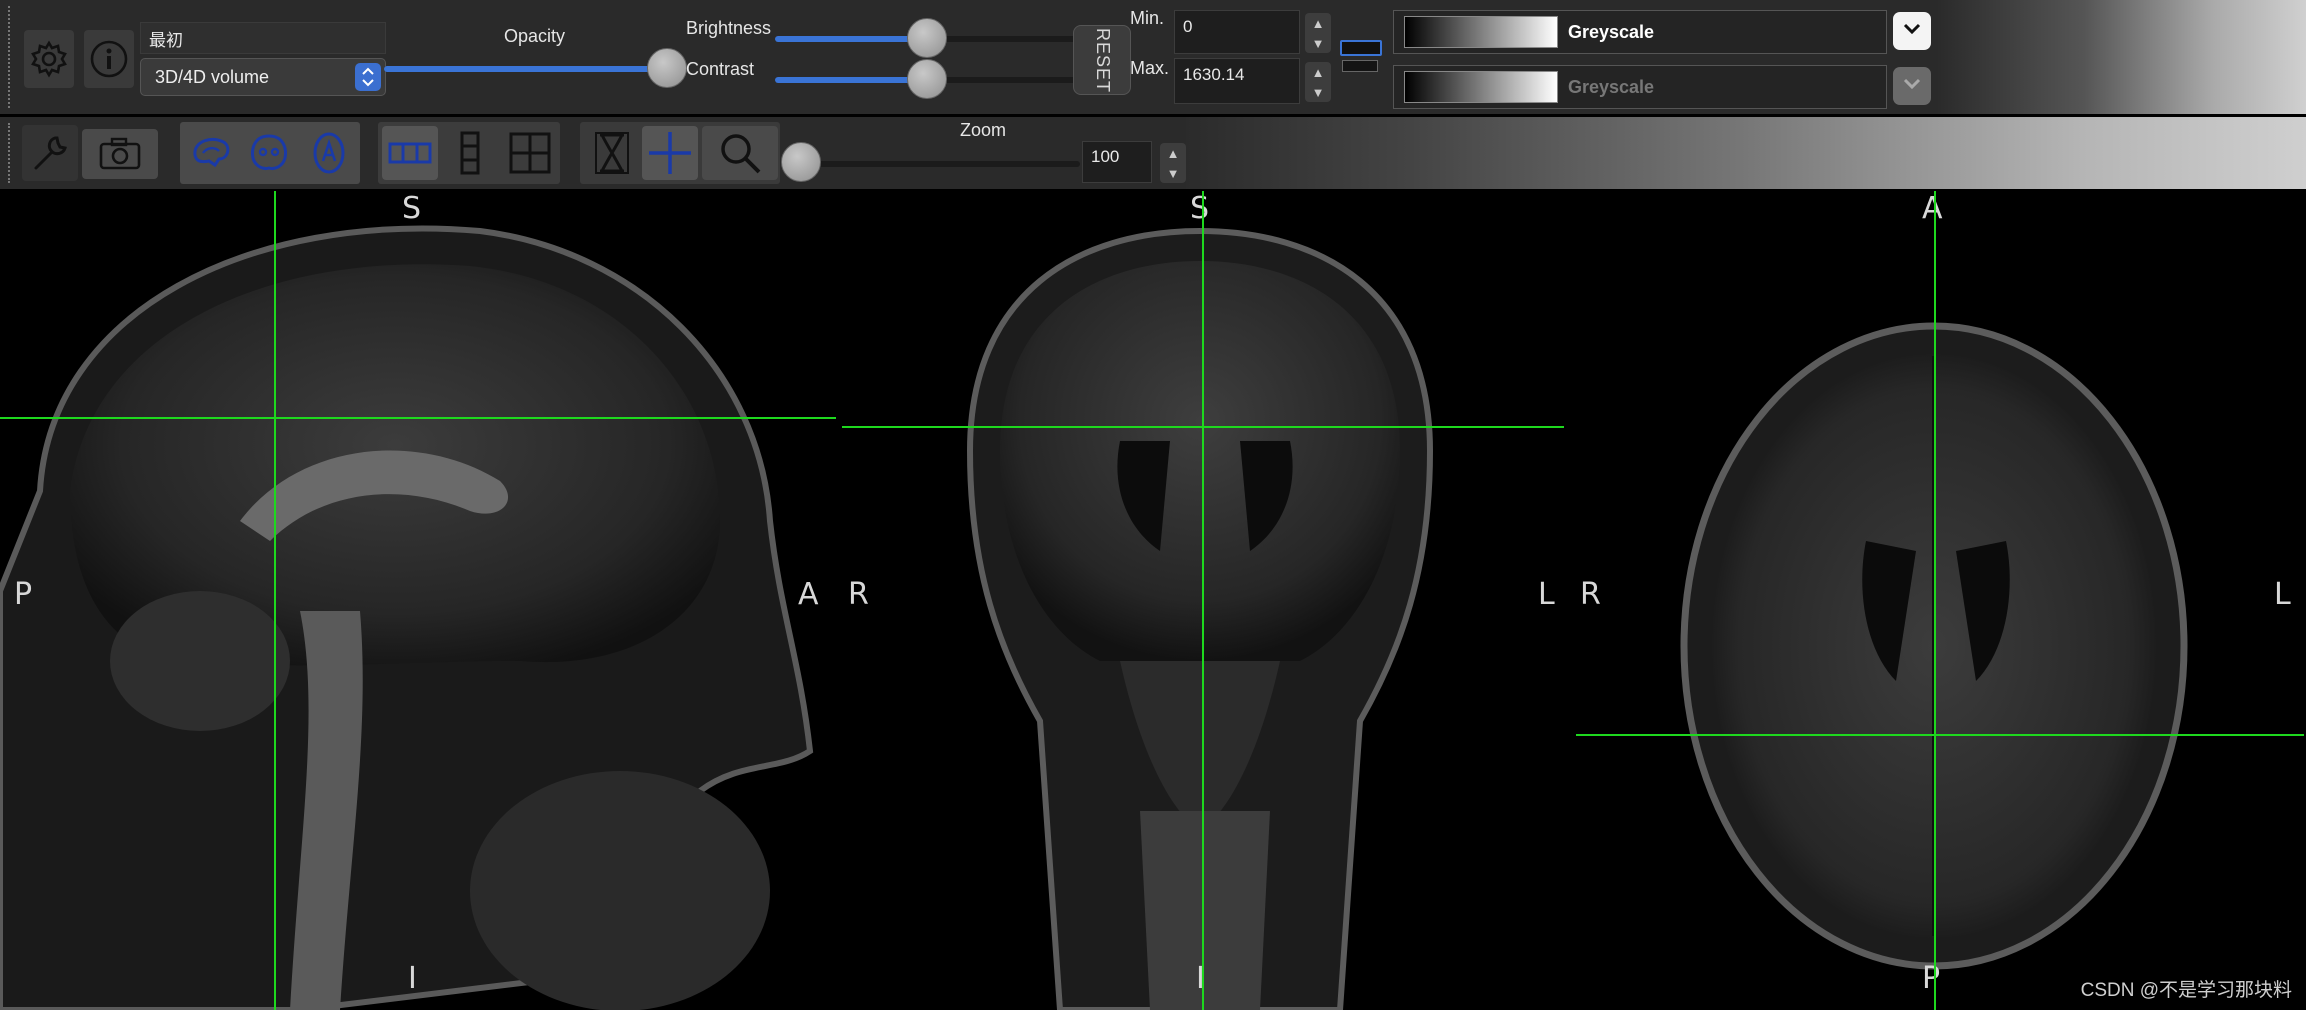 This screenshot has width=2306, height=1010. Describe the element at coordinates (1361, 48) in the screenshot. I see `primary-layer-indicator` at that location.